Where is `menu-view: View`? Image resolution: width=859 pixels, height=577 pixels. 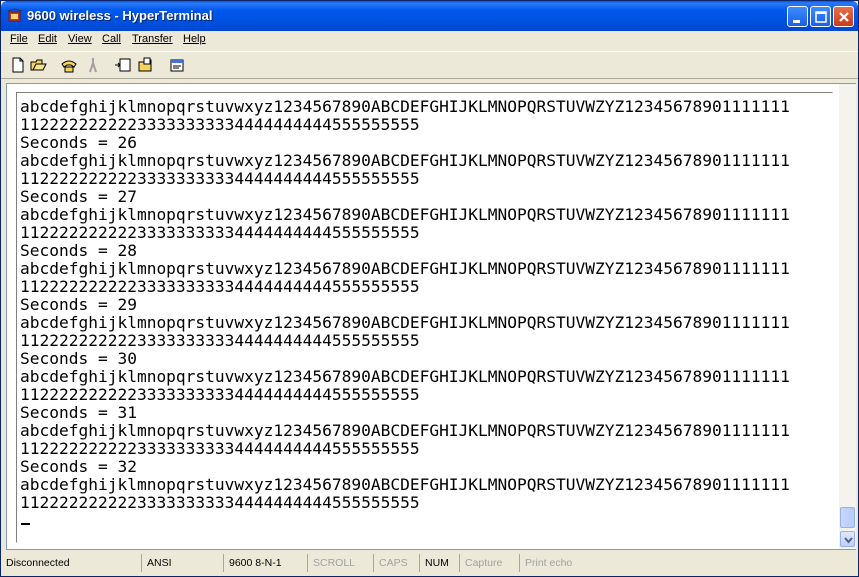
menu-view: View is located at coordinates (80, 39).